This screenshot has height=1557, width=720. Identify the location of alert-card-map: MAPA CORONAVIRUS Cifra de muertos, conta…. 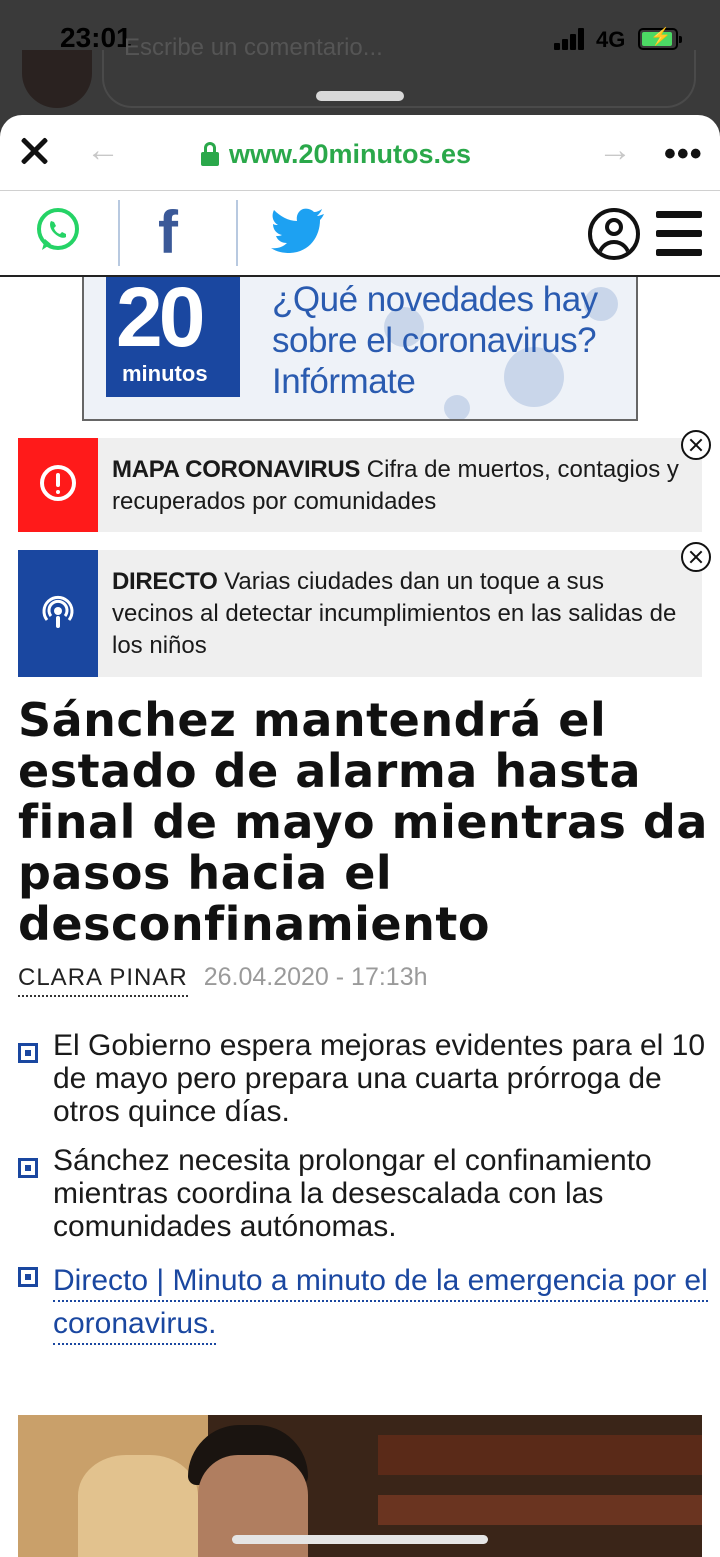
(360, 485).